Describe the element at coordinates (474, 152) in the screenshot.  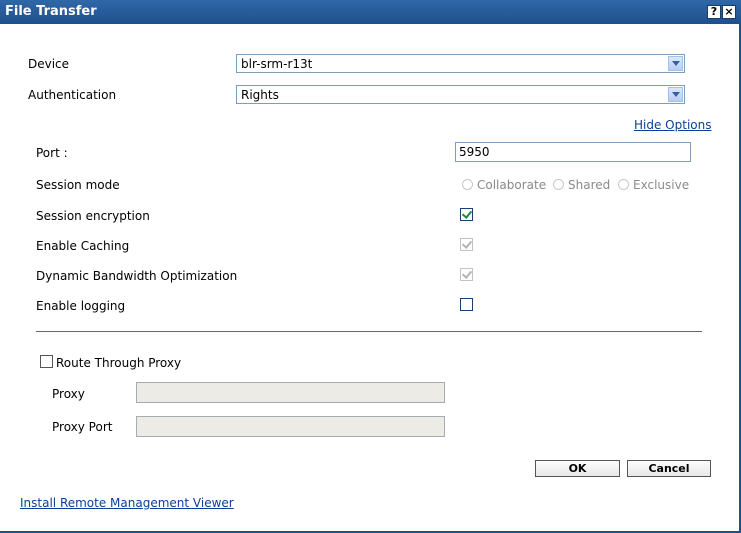
I see `port-input-value: 5950` at that location.